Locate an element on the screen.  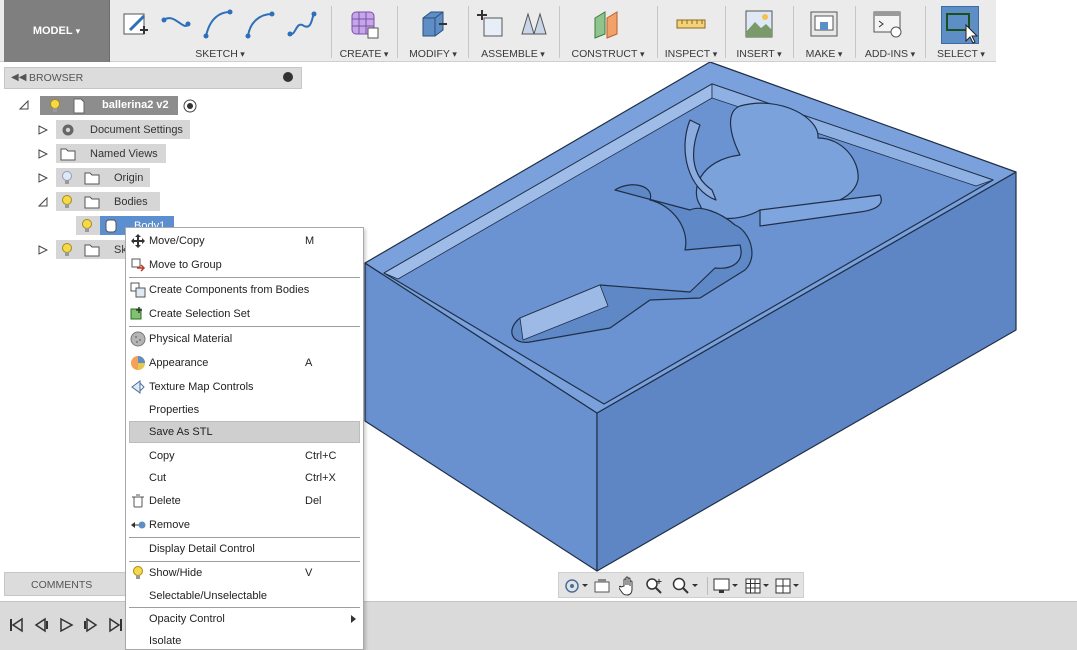
menu-item-selectable-unselectable: Selectable/Unselectable is located at coordinates (244, 596).